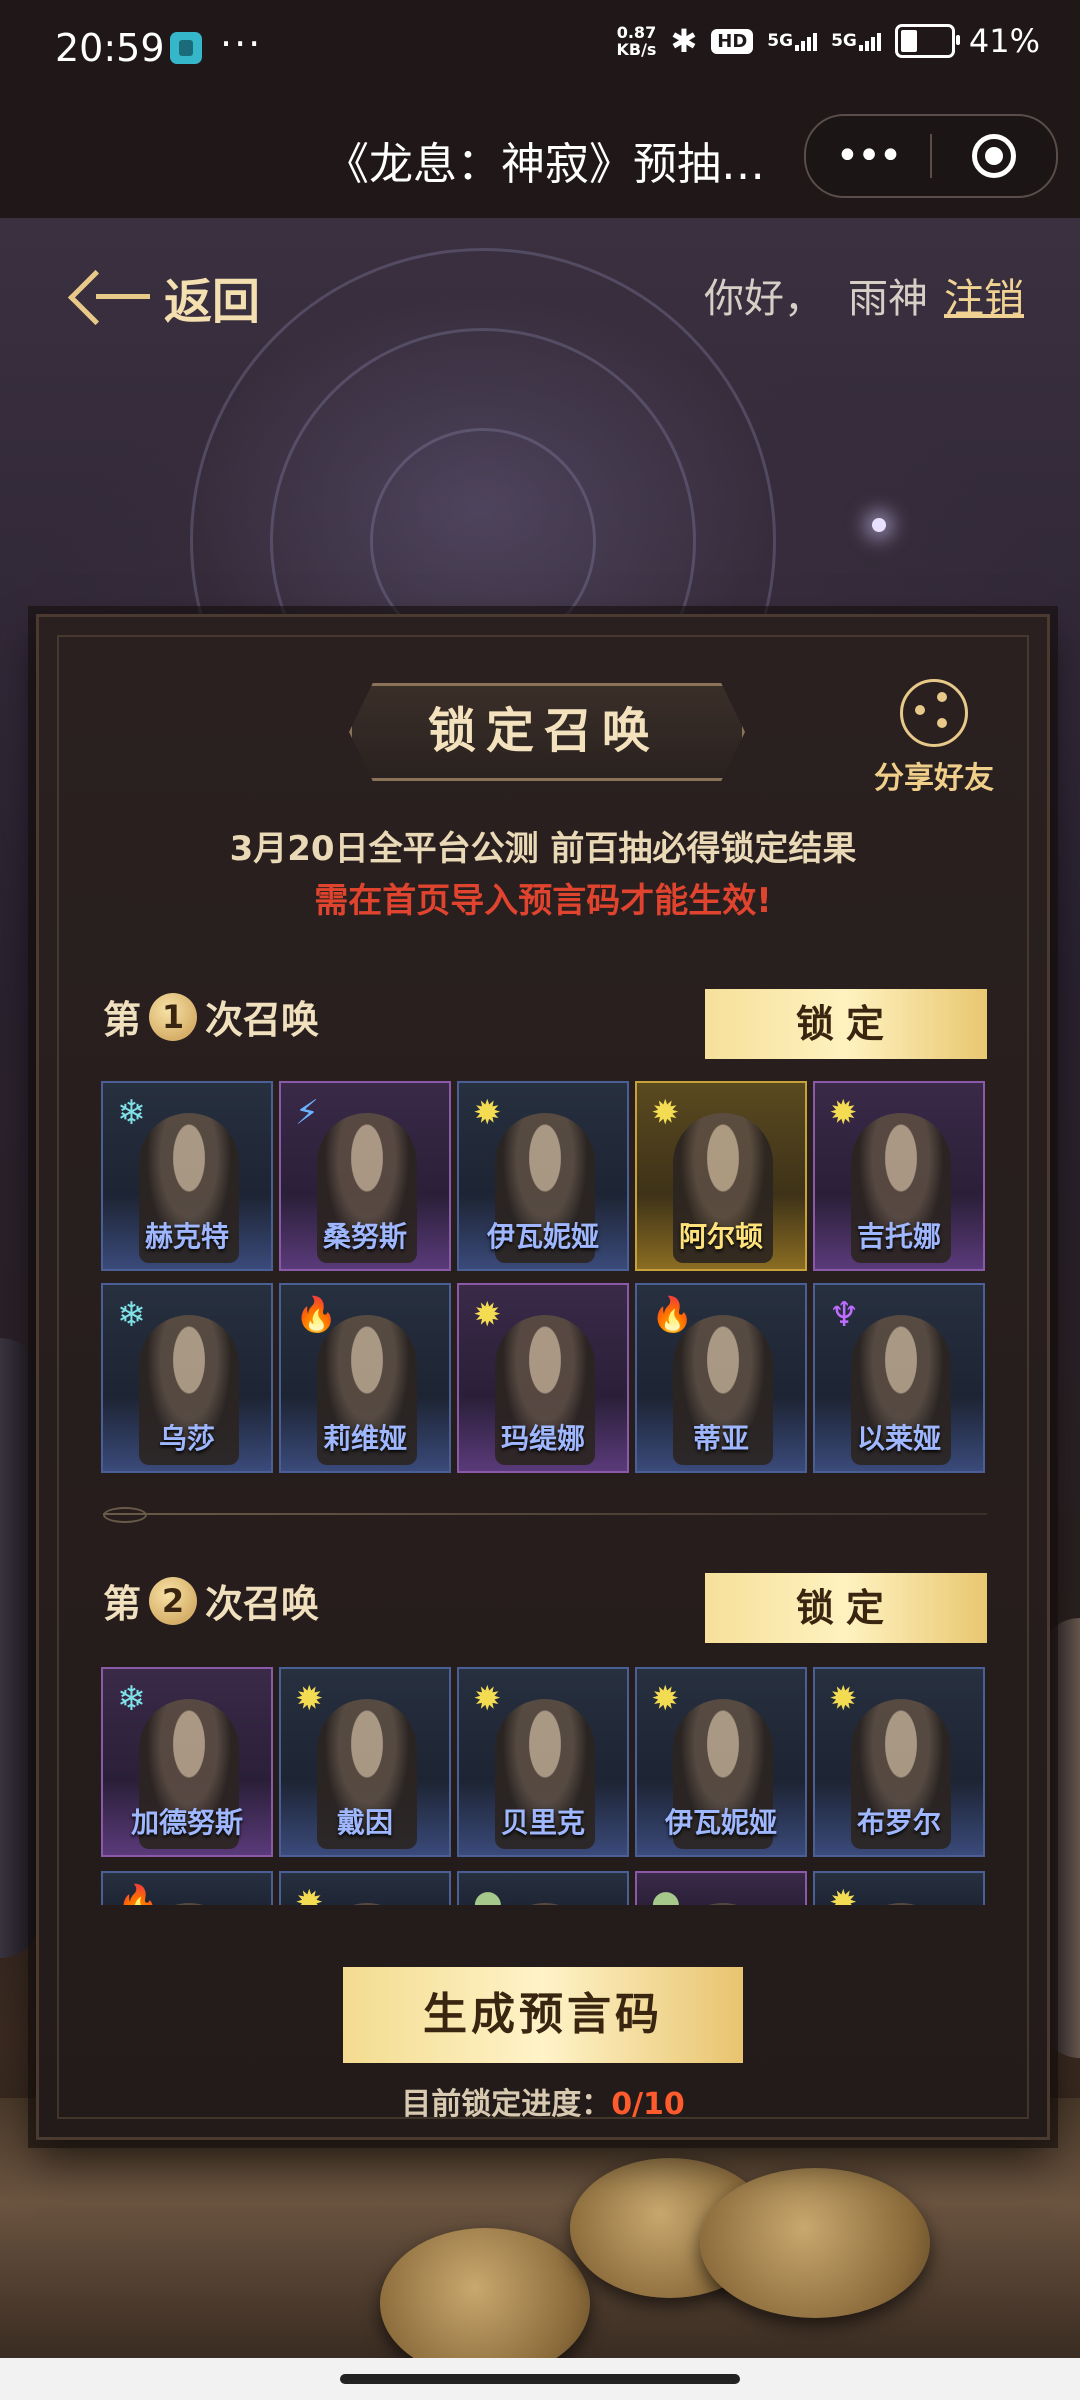 This screenshot has width=1080, height=2400. Describe the element at coordinates (792, 41) in the screenshot. I see `signal-icon-1: 5G` at that location.